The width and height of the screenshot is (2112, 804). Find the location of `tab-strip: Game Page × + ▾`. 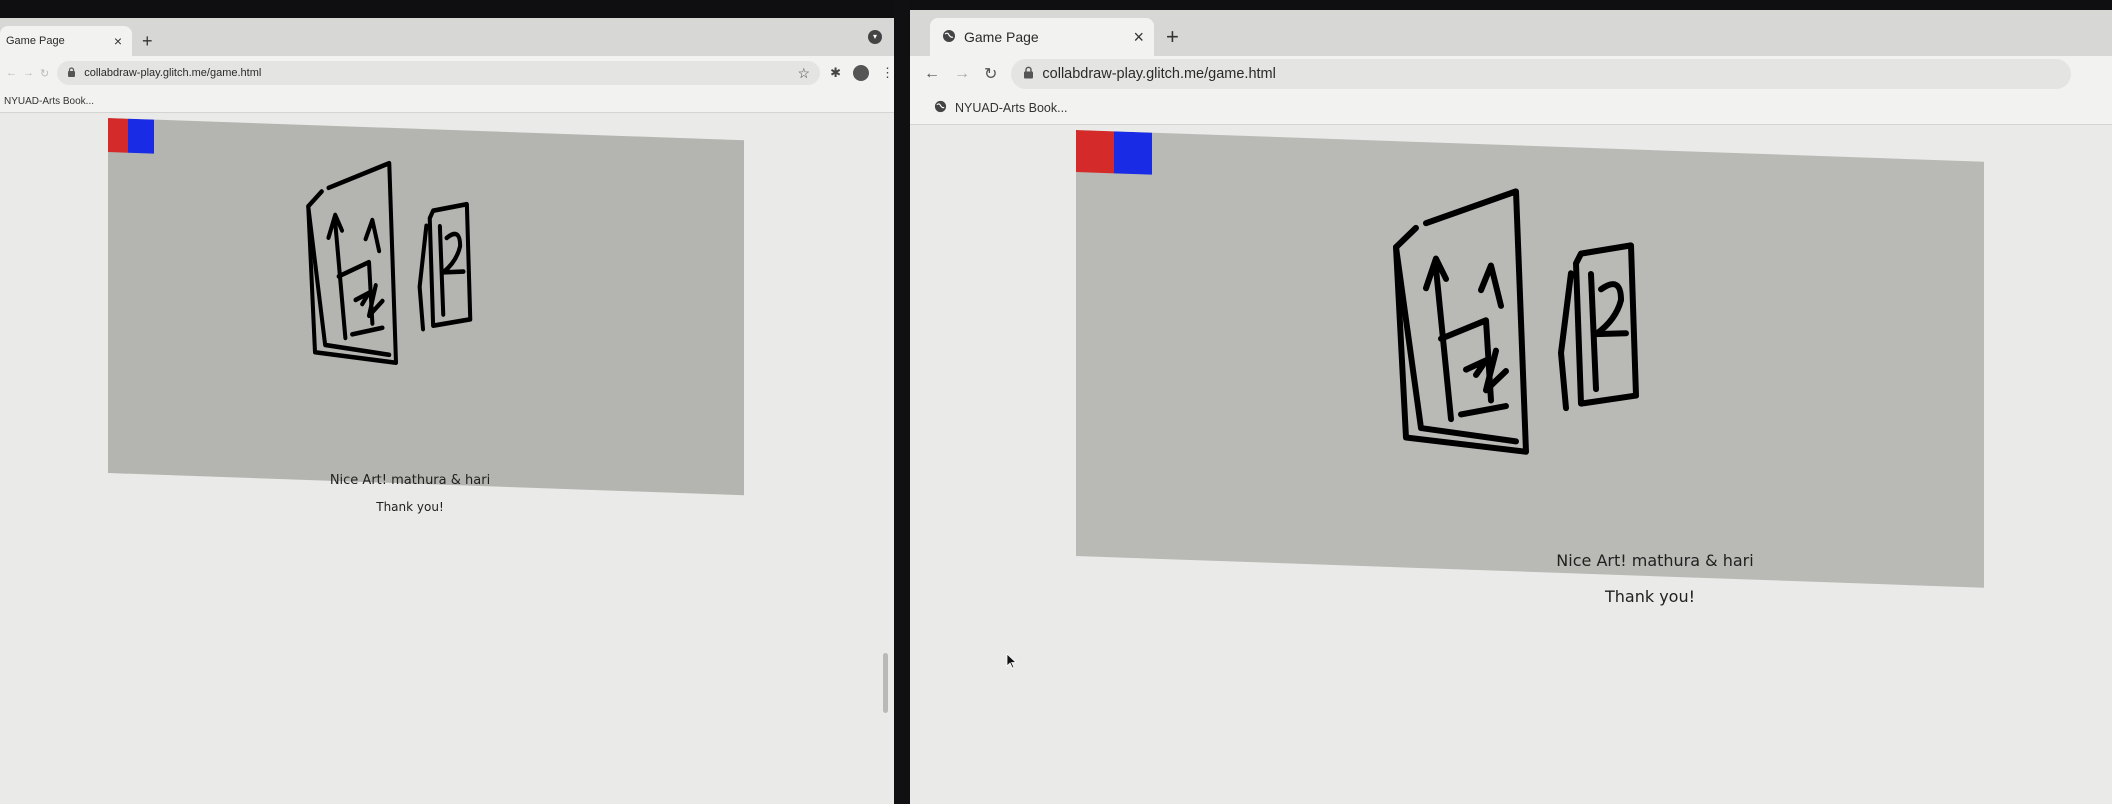

tab-strip: Game Page × + ▾ is located at coordinates (447, 37).